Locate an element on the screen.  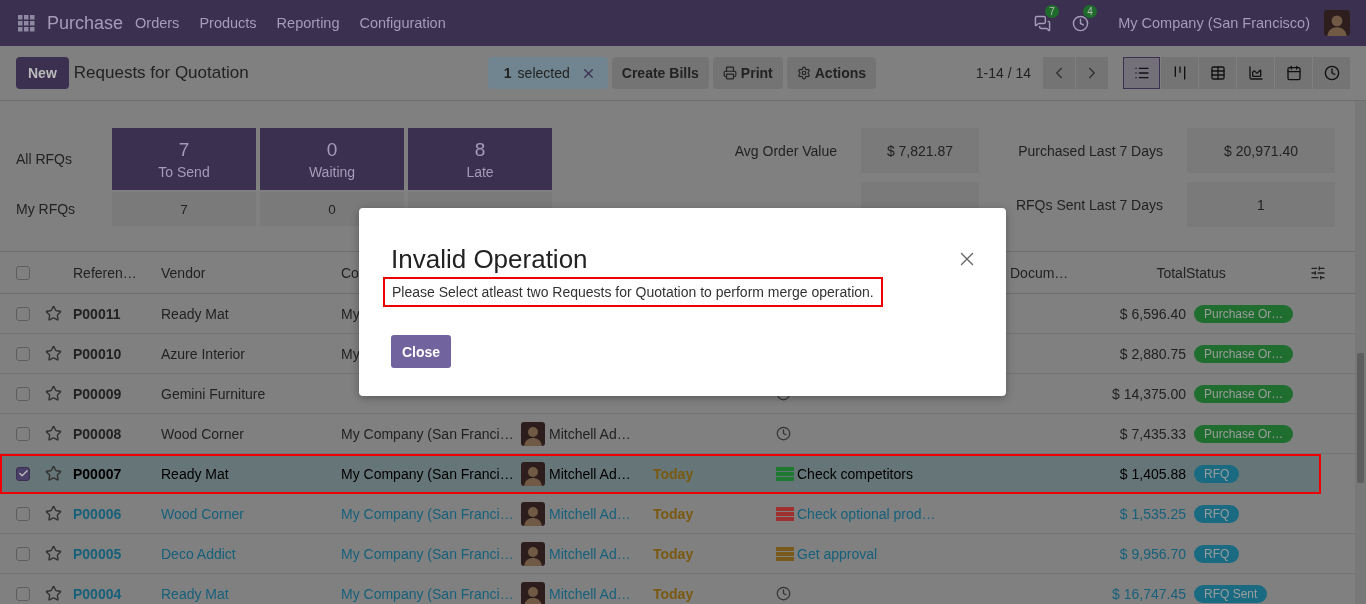
table-cell: $ 6,596.40 is located at coordinates (1152, 313).